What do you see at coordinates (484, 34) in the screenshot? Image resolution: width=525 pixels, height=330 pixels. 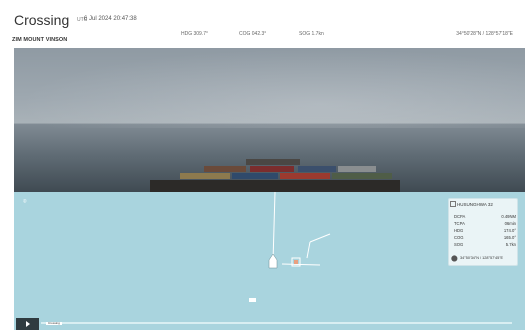 I see `own-ship-position-readout: 34°50'28"N / 128°57'18"E` at bounding box center [484, 34].